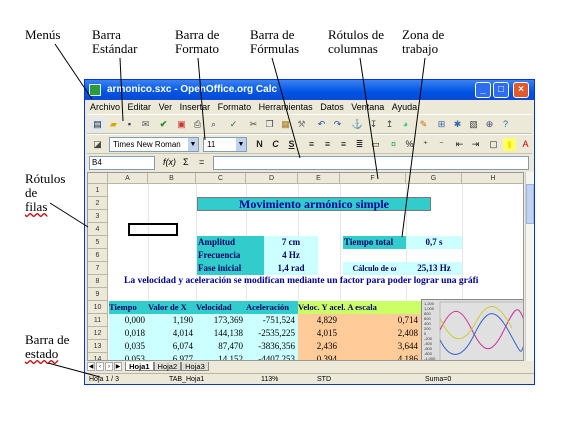  Describe the element at coordinates (139, 366) in the screenshot. I see `sheet-tab-hoja1: Hoja1` at that location.